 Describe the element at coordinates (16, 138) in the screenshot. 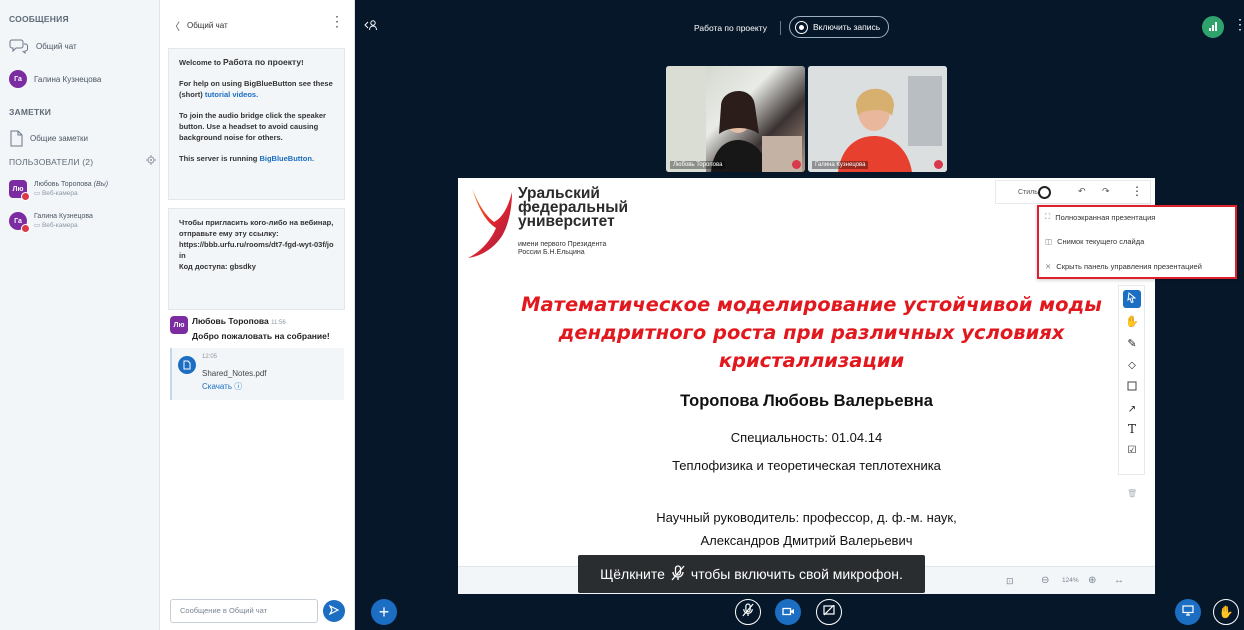

I see `notes-icon` at that location.